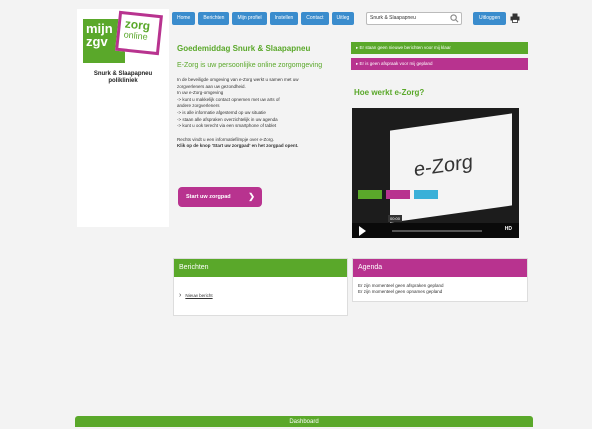  What do you see at coordinates (260, 268) in the screenshot?
I see `messages-panel-title: Berichten` at bounding box center [260, 268].